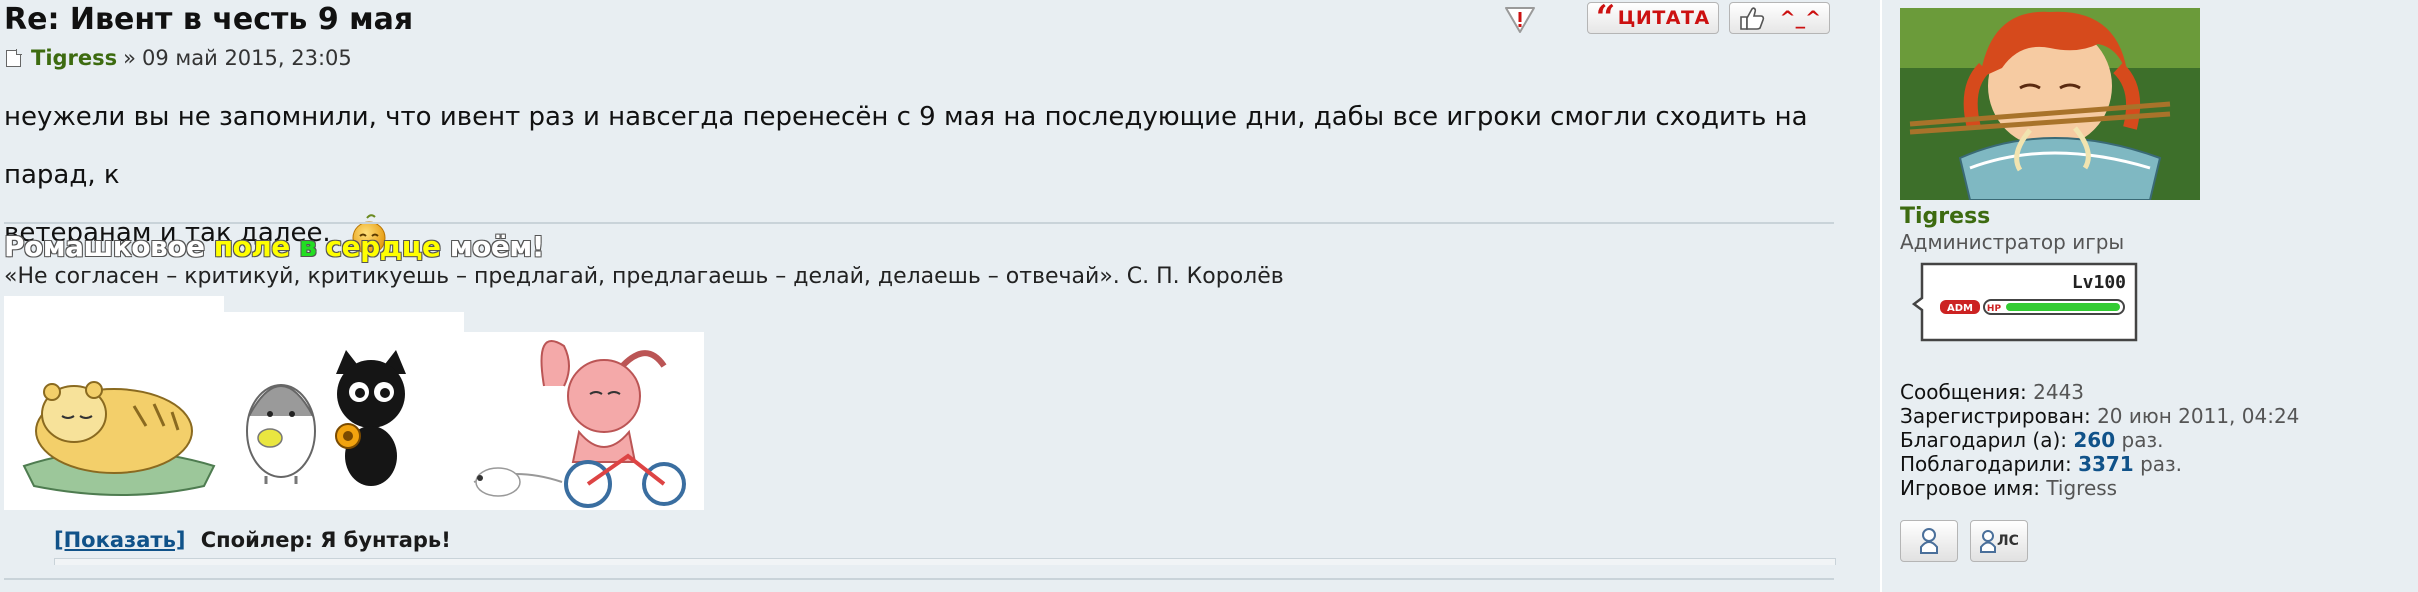 The width and height of the screenshot is (2418, 592). I want to click on stat-thanked-label: Благодарил (а):, so click(1984, 440).